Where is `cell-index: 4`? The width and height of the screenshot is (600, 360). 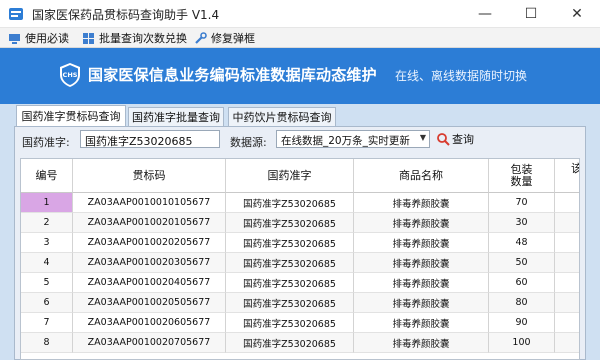
cell-index: 4 is located at coordinates (47, 263).